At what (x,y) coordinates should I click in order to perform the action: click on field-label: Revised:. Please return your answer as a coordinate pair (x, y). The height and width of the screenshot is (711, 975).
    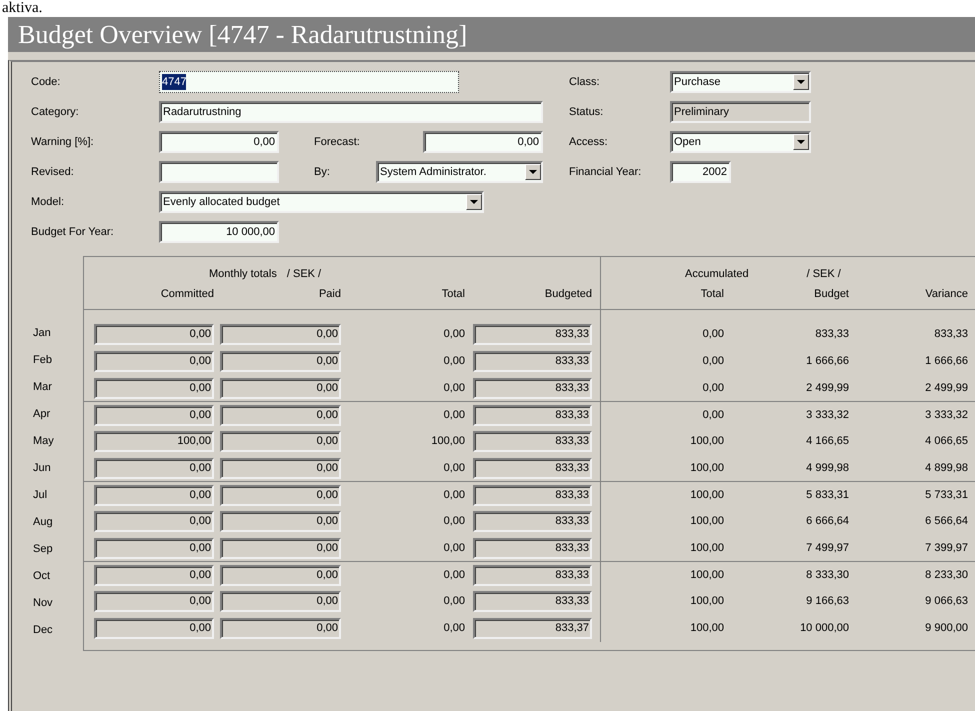
    Looking at the image, I should click on (52, 172).